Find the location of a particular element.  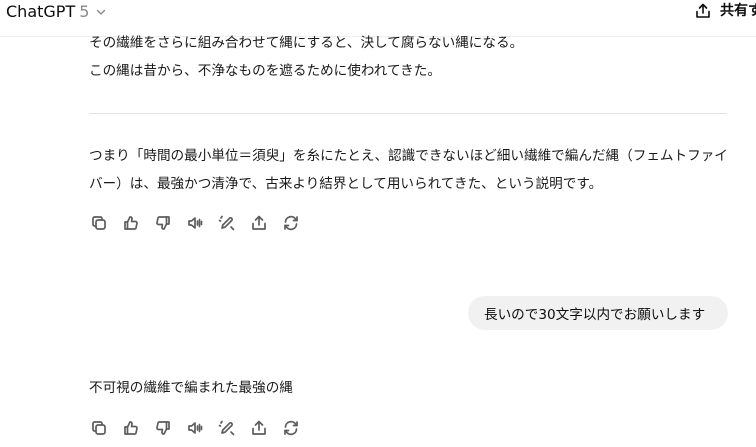

assistant-prev-line-2: この縄は昔から、不浄なものを遮るために使われてきた。 is located at coordinates (265, 71).